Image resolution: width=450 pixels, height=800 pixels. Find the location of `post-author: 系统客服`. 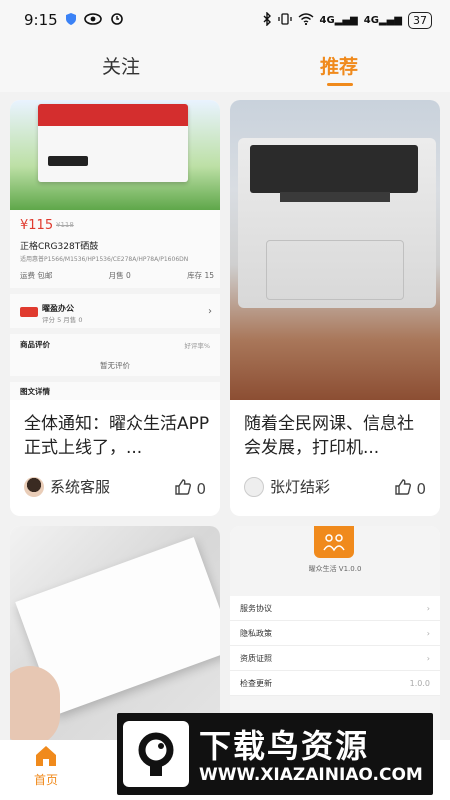

post-author: 系统客服 is located at coordinates (67, 486).